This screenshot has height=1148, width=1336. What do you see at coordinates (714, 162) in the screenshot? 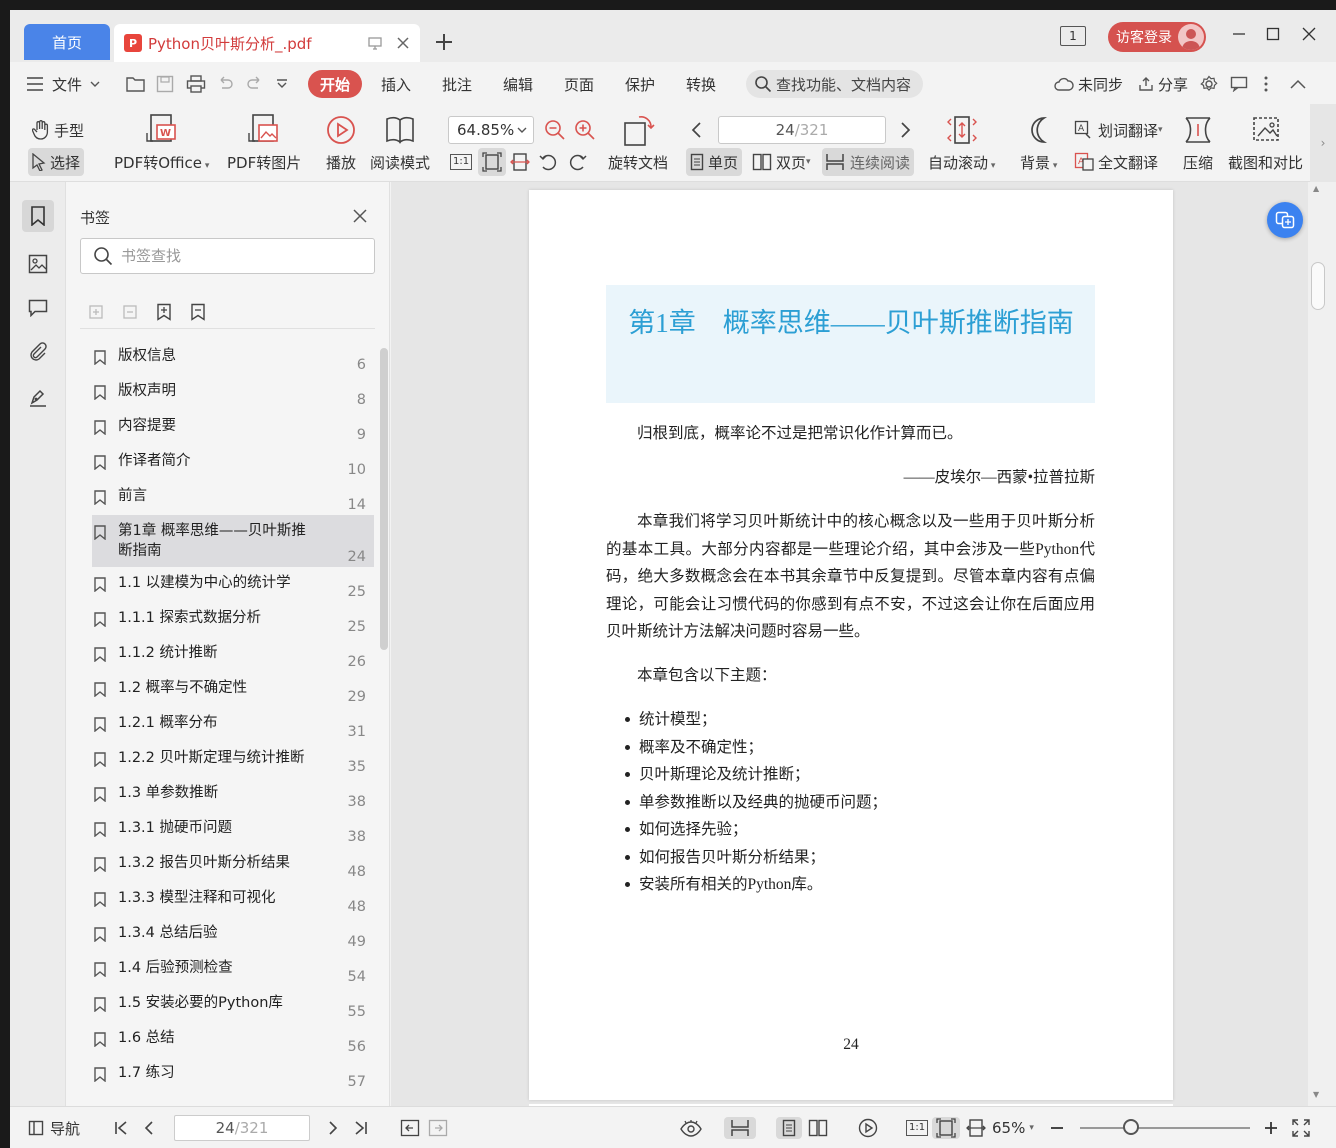
I see `single-page-button: 单页` at bounding box center [714, 162].